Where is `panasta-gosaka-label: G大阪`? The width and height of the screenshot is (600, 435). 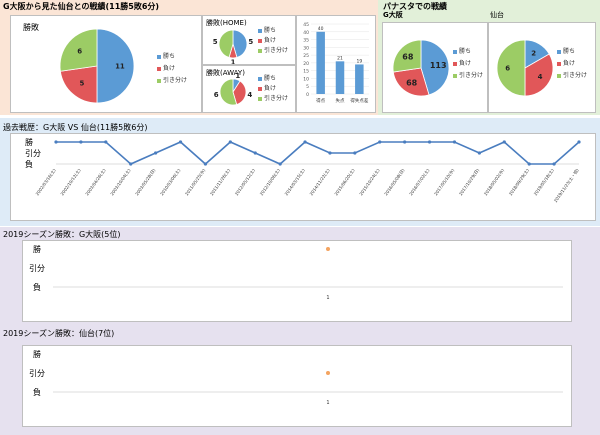 panasta-gosaka-label: G大阪 is located at coordinates (393, 15).